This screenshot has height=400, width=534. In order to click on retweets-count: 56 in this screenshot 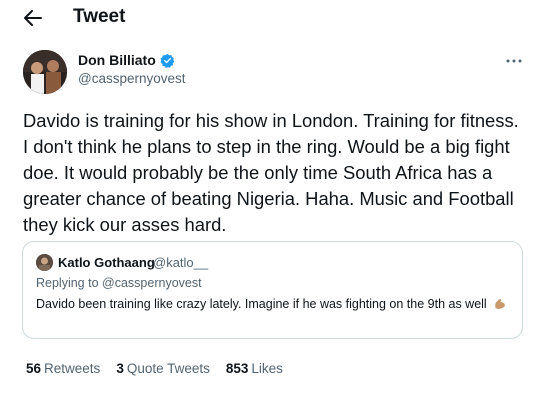, I will do `click(34, 368)`.